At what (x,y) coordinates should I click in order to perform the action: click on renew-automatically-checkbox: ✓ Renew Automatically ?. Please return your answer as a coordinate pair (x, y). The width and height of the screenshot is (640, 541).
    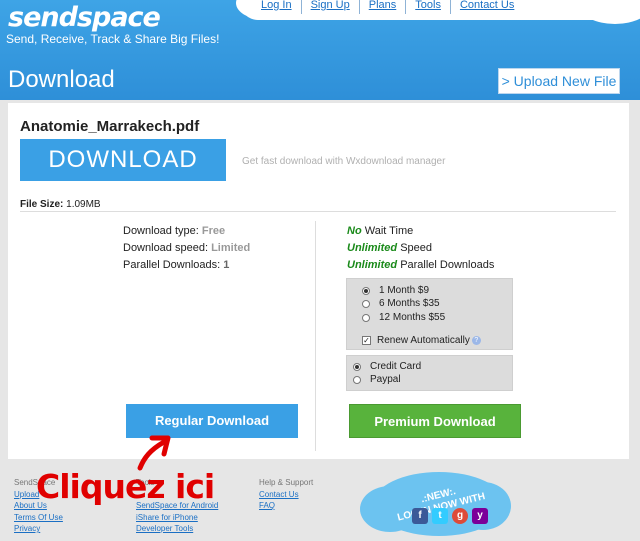
    Looking at the image, I should click on (421, 340).